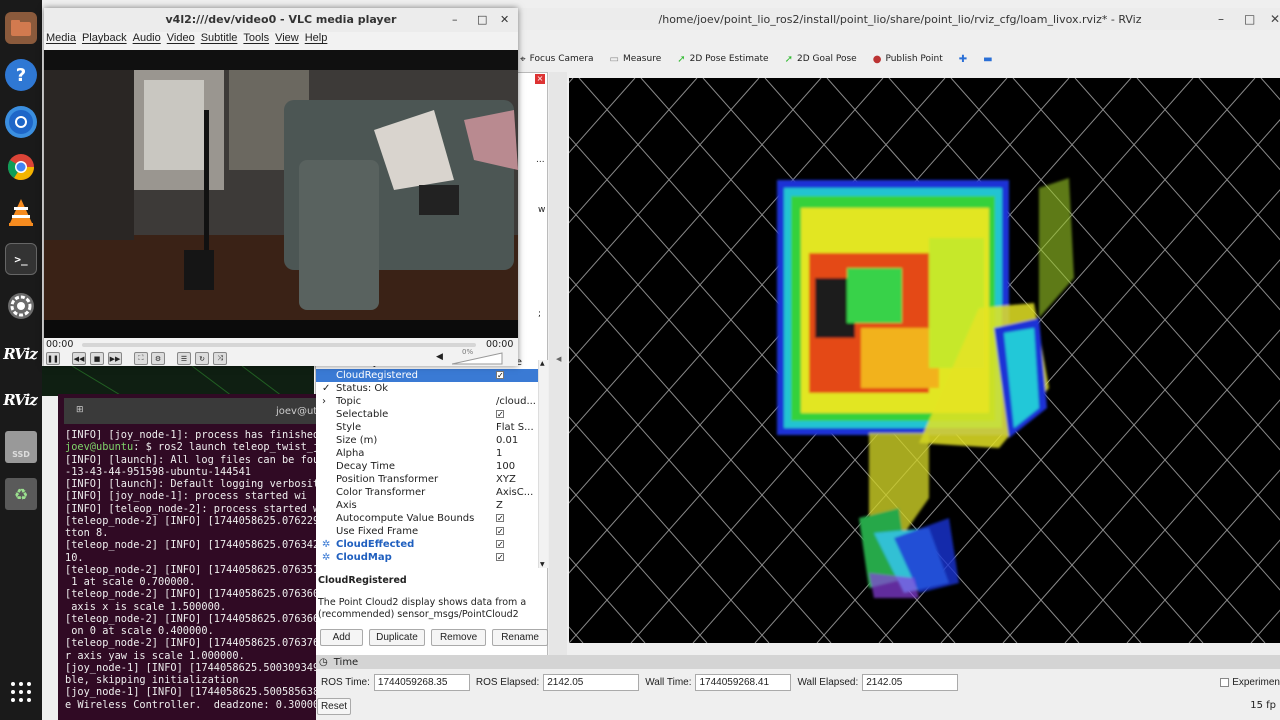 The height and width of the screenshot is (720, 1280). What do you see at coordinates (257, 41) in the screenshot?
I see `menu-tools: Tools` at bounding box center [257, 41].